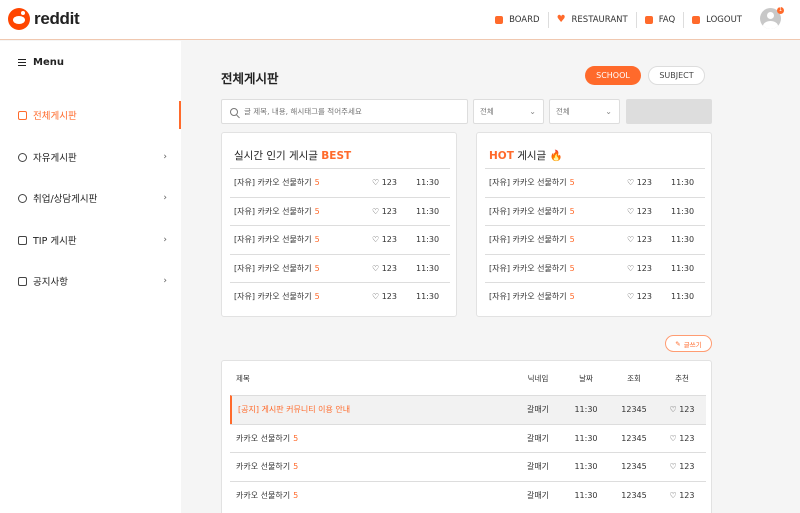  What do you see at coordinates (90, 157) in the screenshot?
I see `sidebar-item-free-board: 자유게시판 ›` at bounding box center [90, 157].